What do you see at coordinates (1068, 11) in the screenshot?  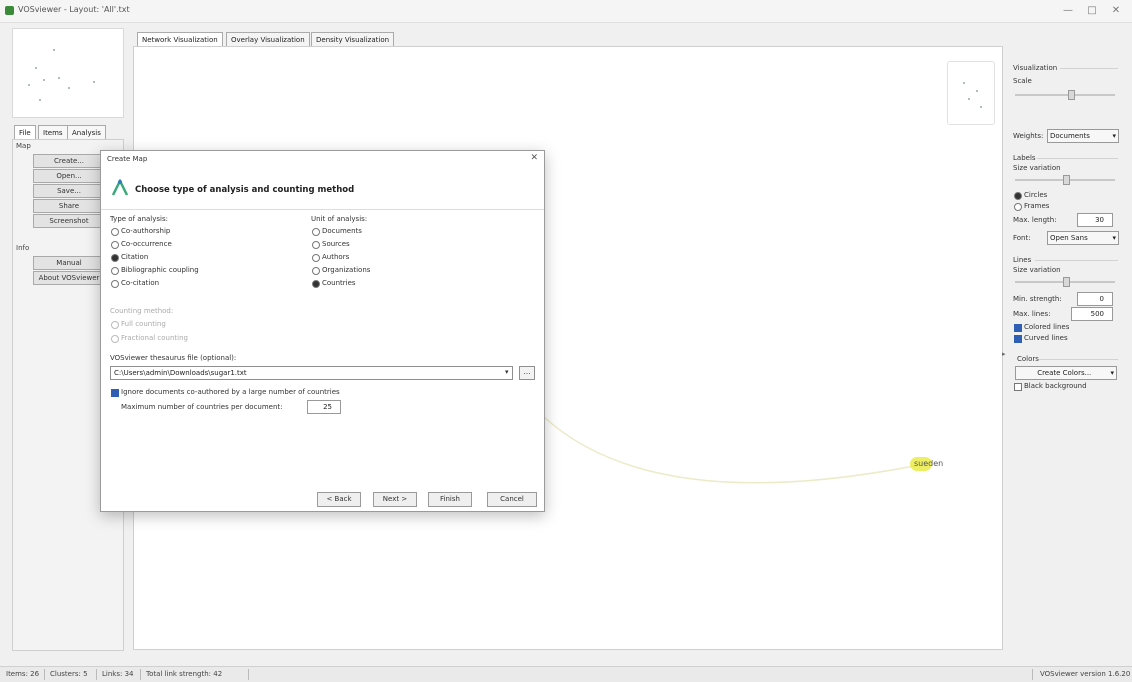 I see `minimize-icon: —` at bounding box center [1068, 11].